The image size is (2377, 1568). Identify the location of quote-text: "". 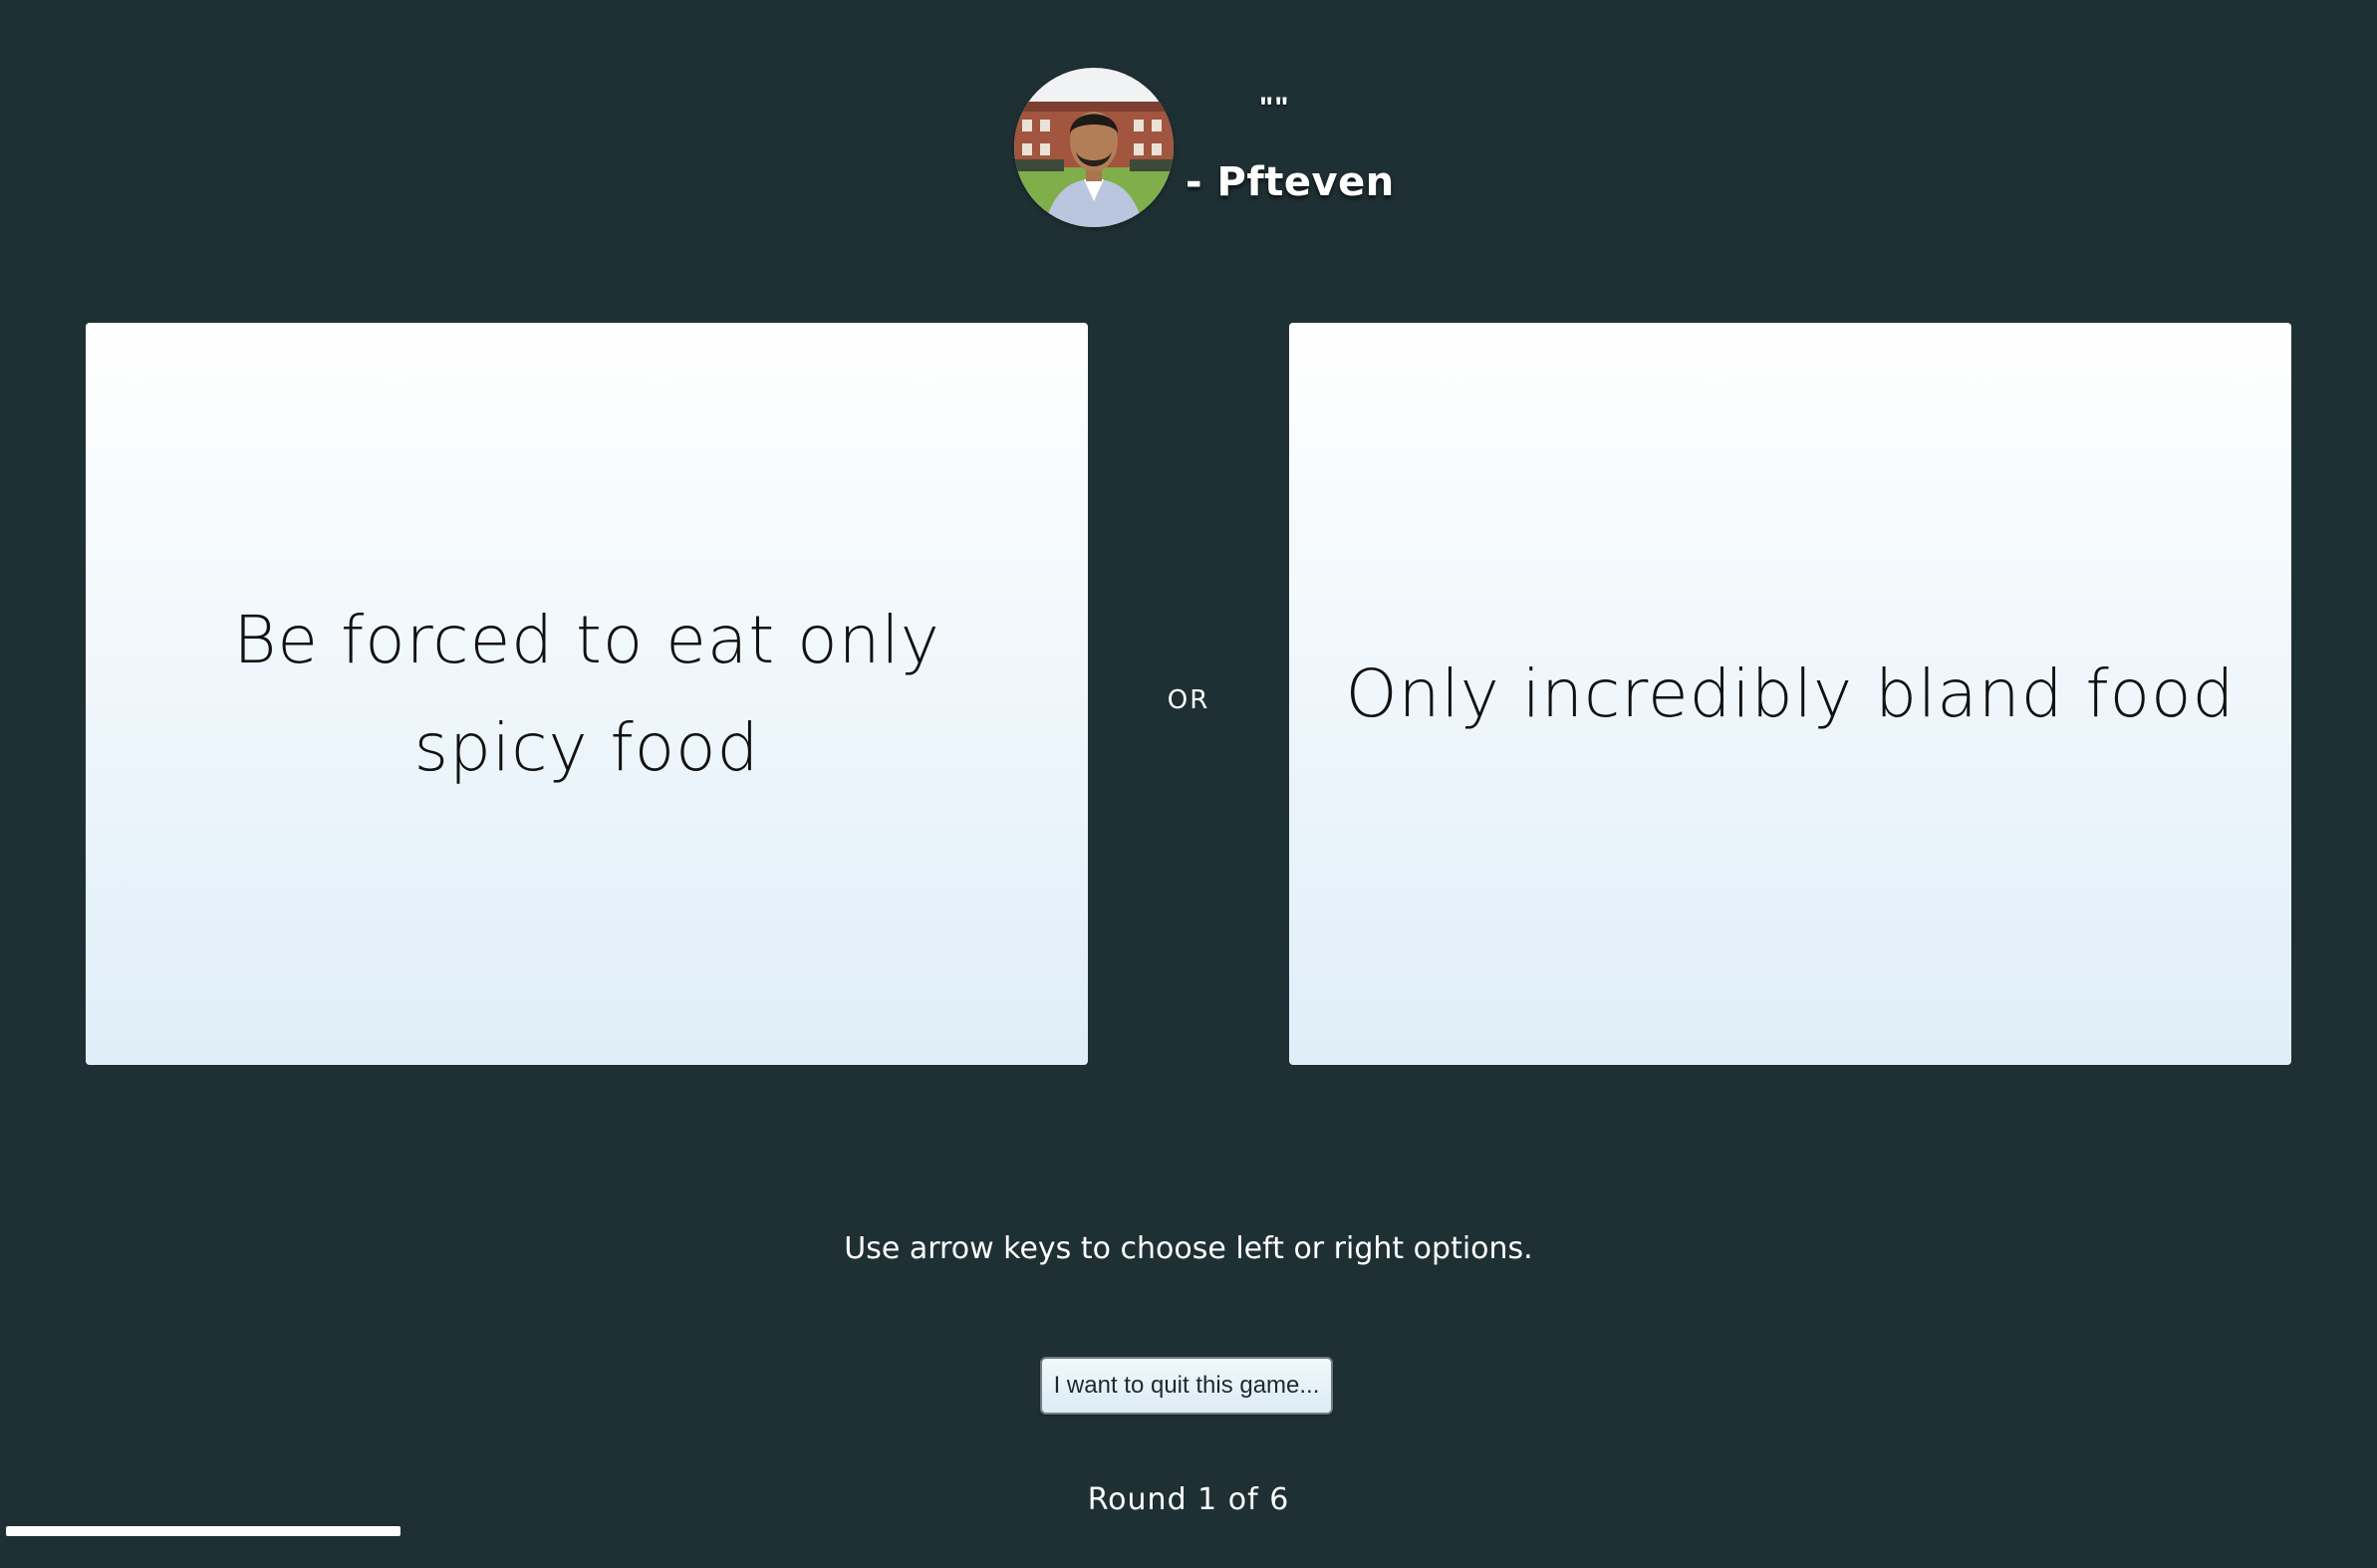
(1274, 108).